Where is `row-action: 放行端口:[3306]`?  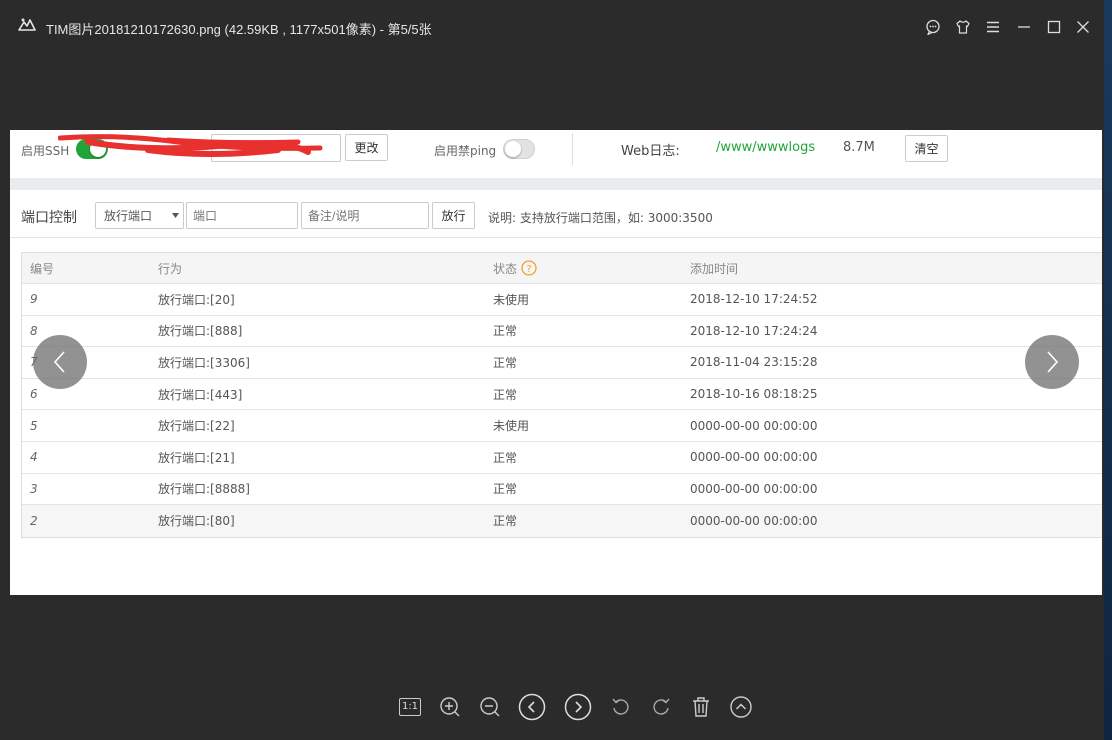
row-action: 放行端口:[3306] is located at coordinates (204, 362).